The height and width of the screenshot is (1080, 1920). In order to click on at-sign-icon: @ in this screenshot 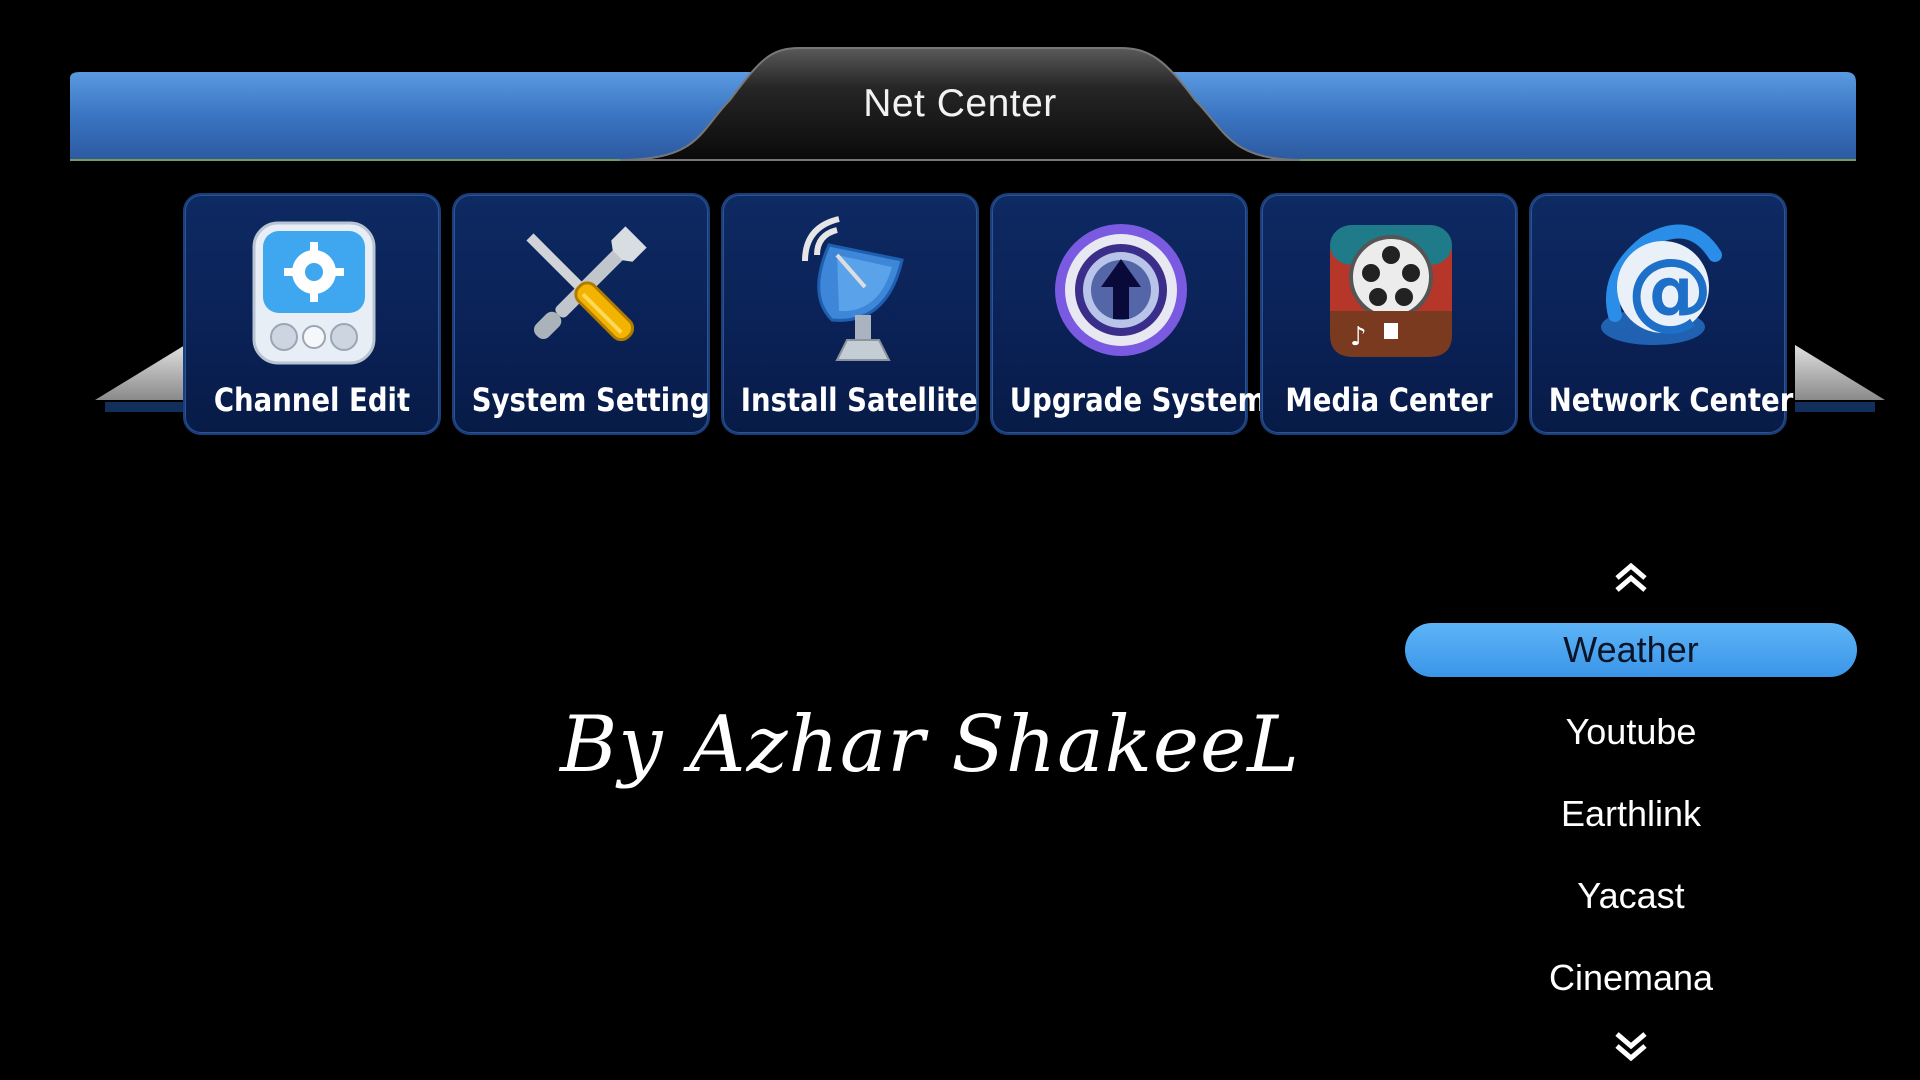, I will do `click(1661, 284)`.